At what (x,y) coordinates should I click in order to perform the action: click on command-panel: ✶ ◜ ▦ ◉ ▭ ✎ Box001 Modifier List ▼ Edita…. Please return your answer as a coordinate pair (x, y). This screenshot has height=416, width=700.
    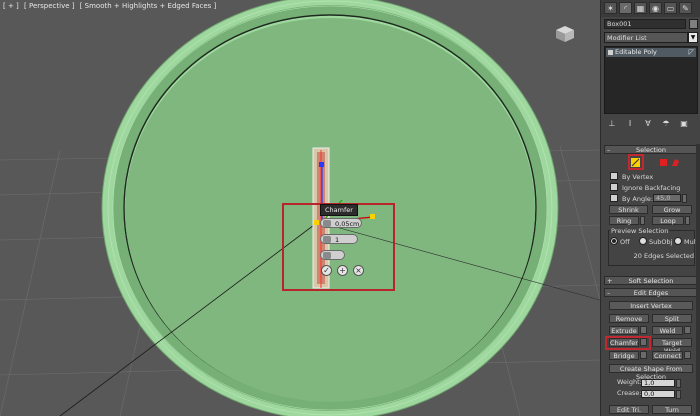
    Looking at the image, I should click on (650, 208).